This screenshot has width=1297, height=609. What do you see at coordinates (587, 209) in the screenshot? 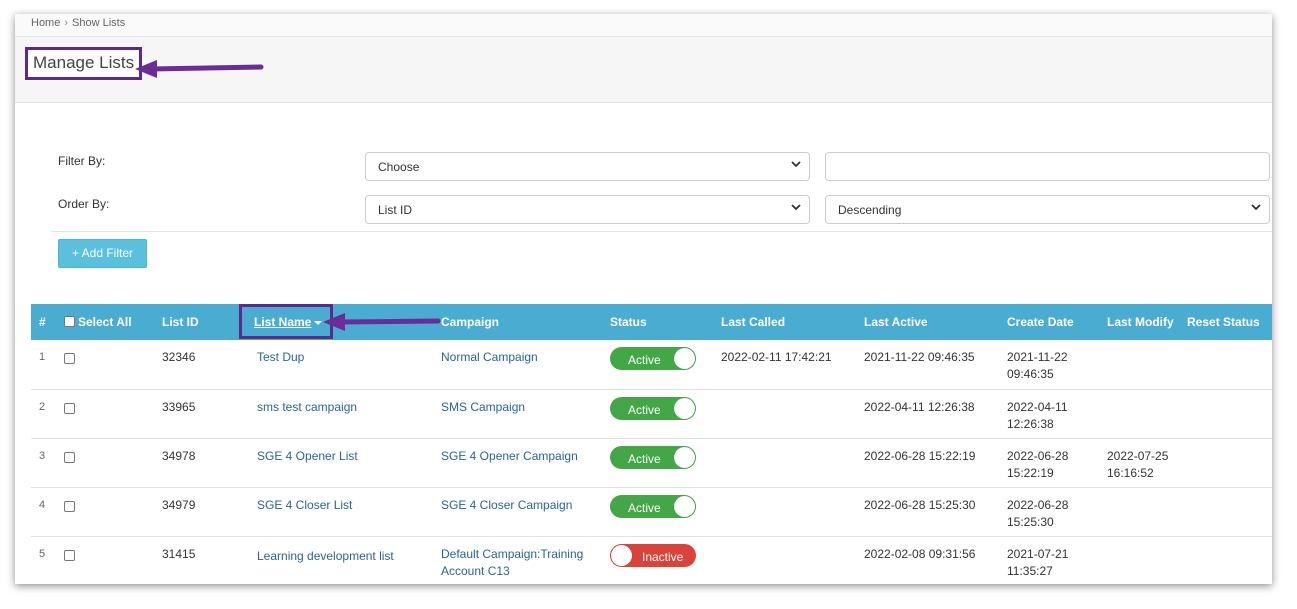
I see `order-by-select: List ID` at bounding box center [587, 209].